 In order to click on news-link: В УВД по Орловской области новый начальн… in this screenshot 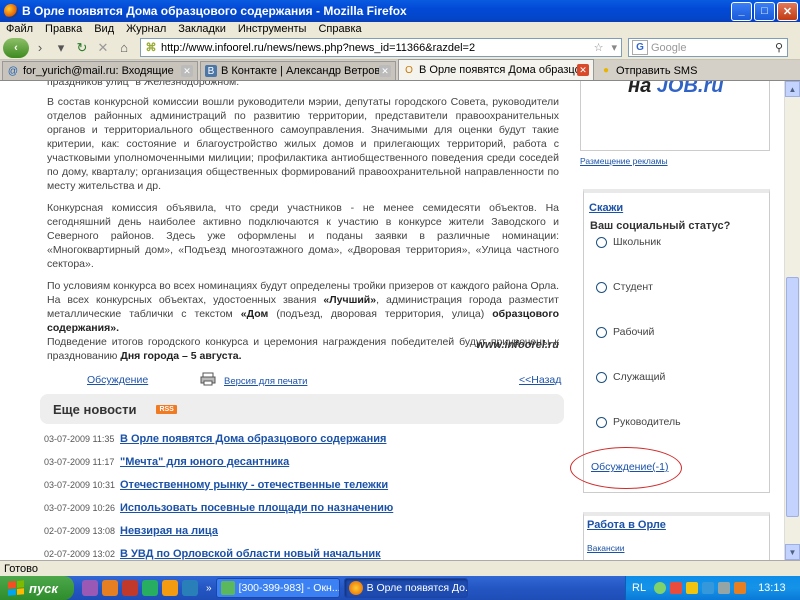, I will do `click(250, 554)`.